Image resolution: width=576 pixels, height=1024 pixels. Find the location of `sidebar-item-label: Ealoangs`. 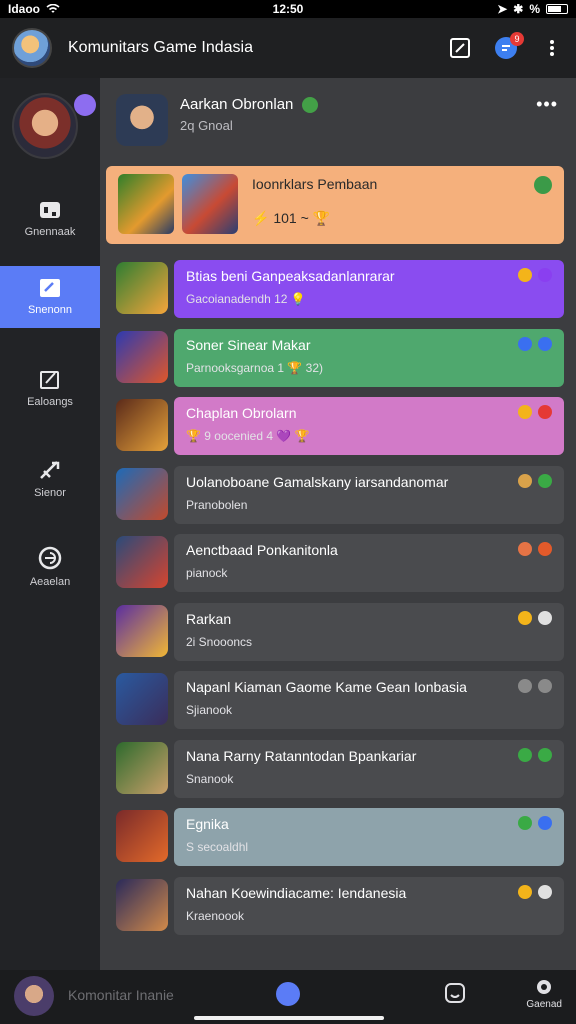

sidebar-item-label: Ealoangs is located at coordinates (50, 402).